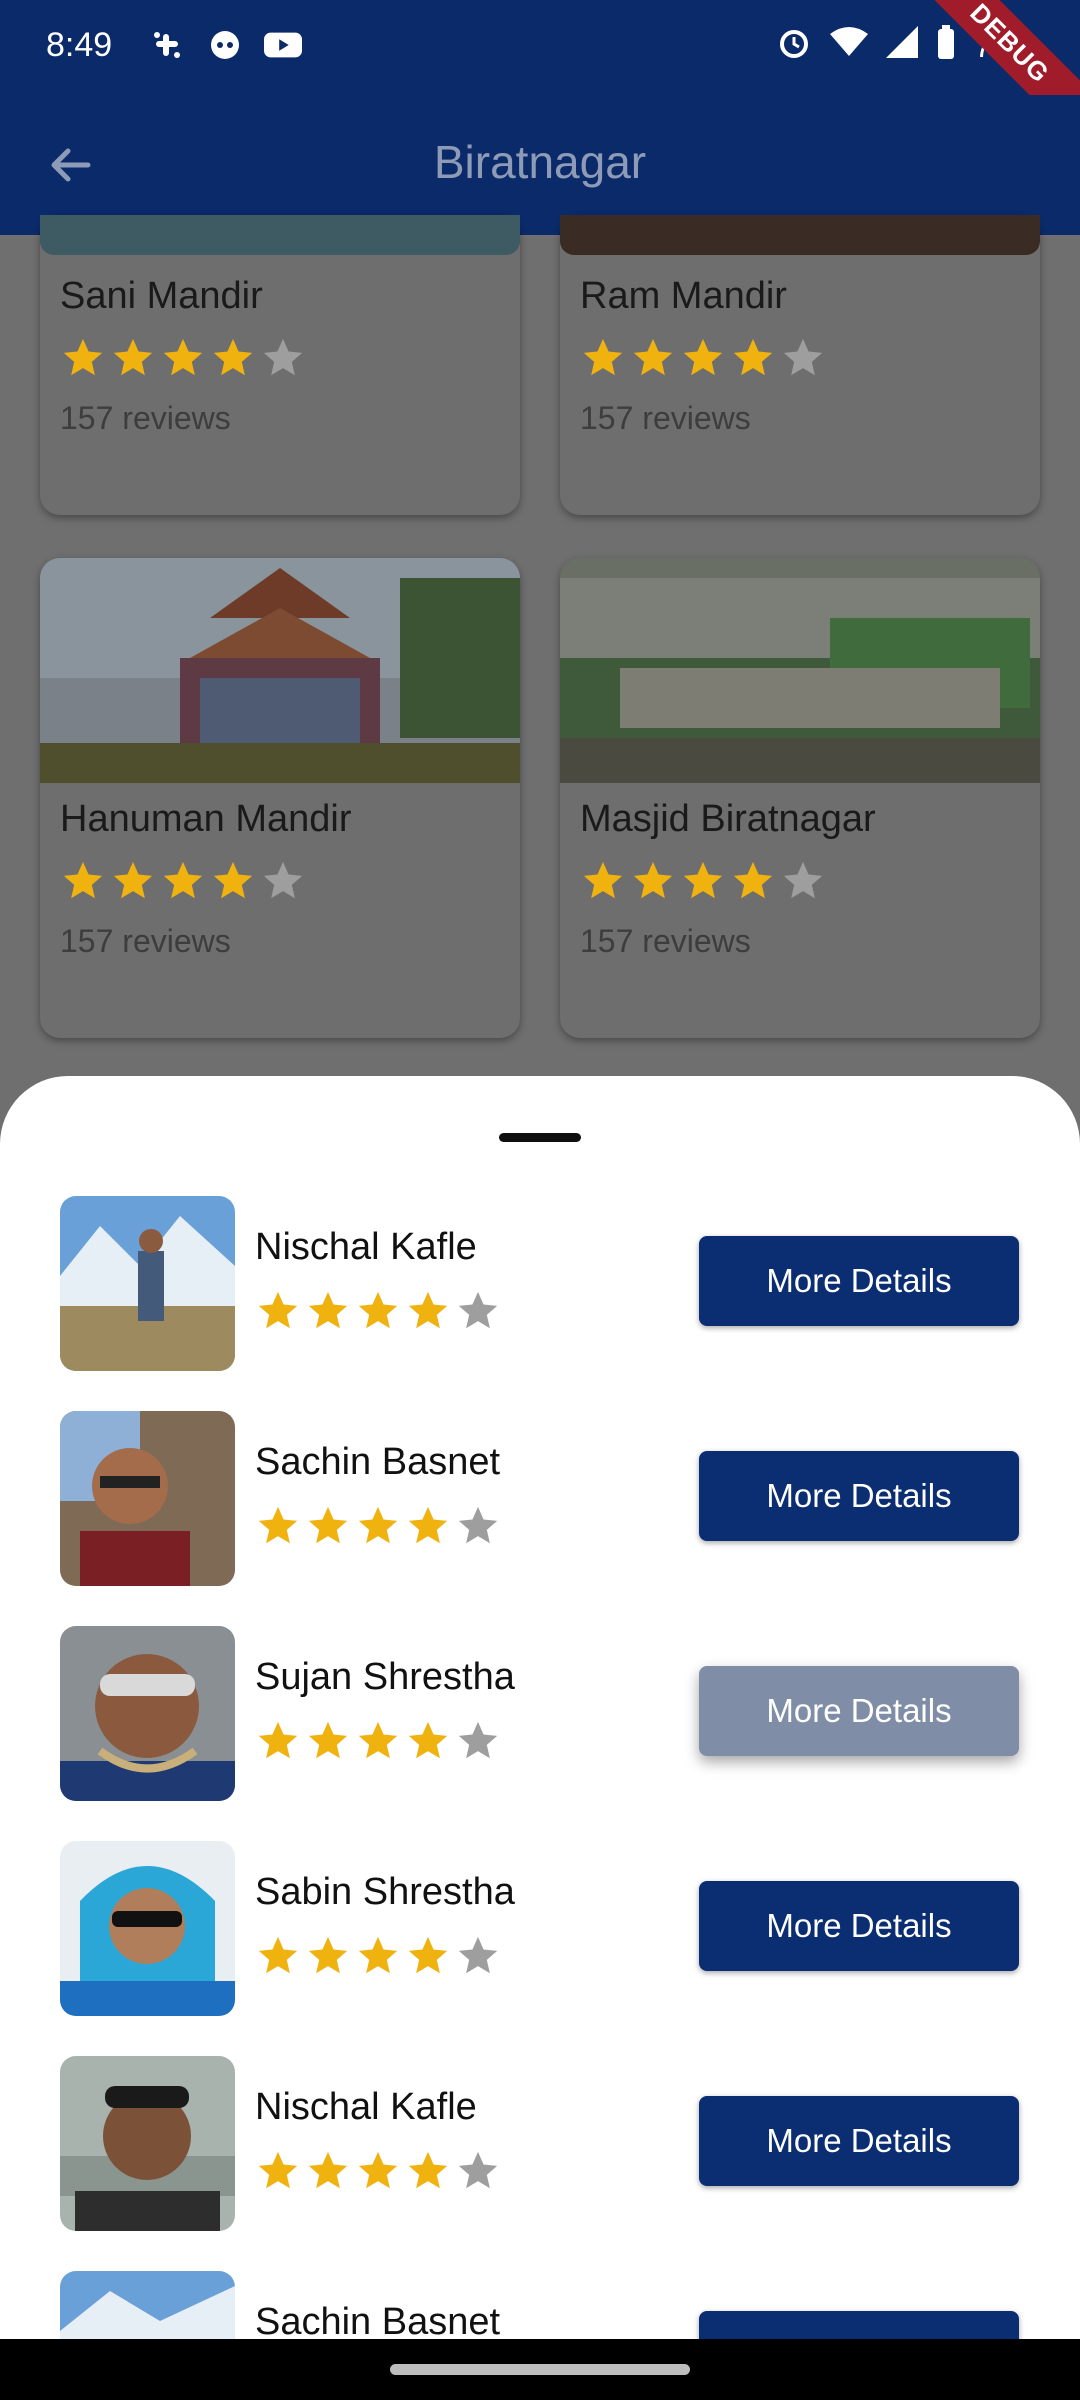  I want to click on status-bar: 8:49 78 DEBUG, so click(540, 76).